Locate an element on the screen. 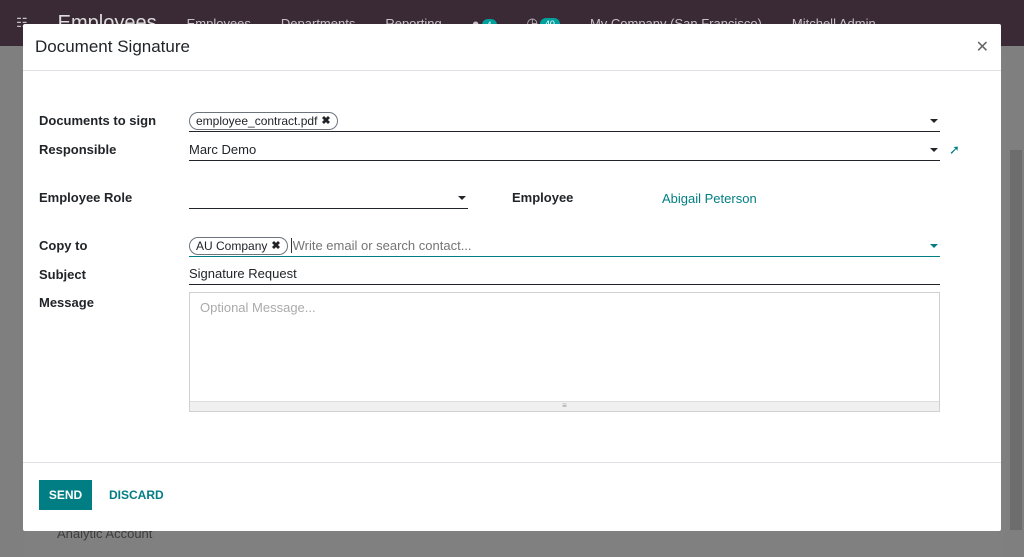 The height and width of the screenshot is (557, 1024). dialog-title: Document Signature is located at coordinates (112, 46).